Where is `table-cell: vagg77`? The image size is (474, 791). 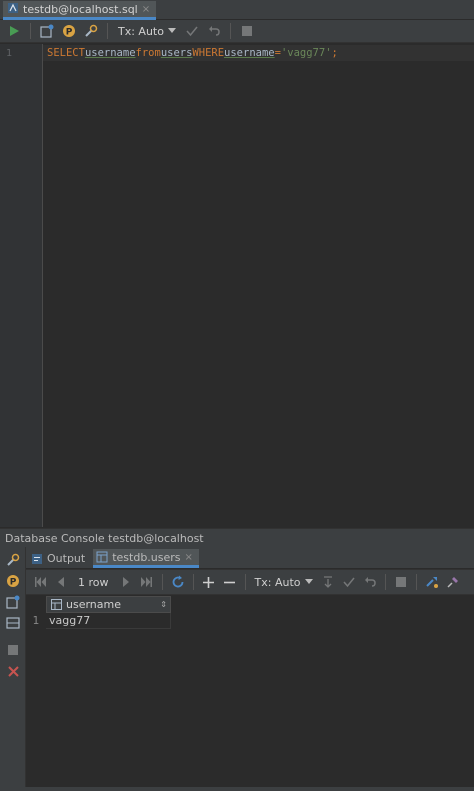 table-cell: vagg77 is located at coordinates (108, 621).